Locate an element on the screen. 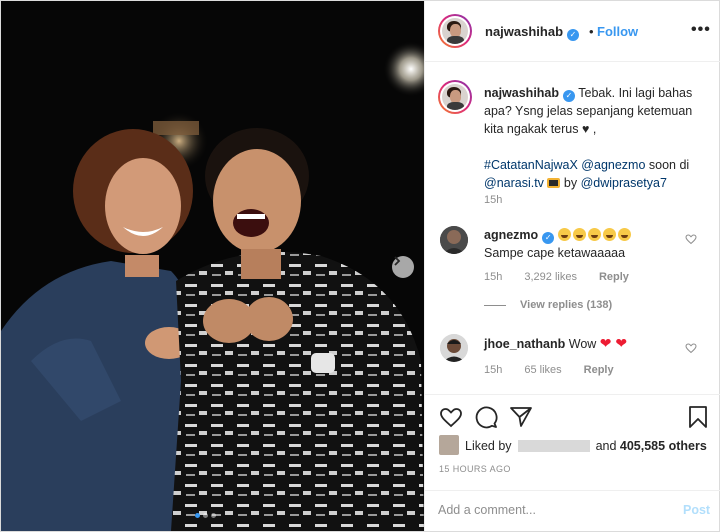  add-comment-bar: Post is located at coordinates (572, 510).